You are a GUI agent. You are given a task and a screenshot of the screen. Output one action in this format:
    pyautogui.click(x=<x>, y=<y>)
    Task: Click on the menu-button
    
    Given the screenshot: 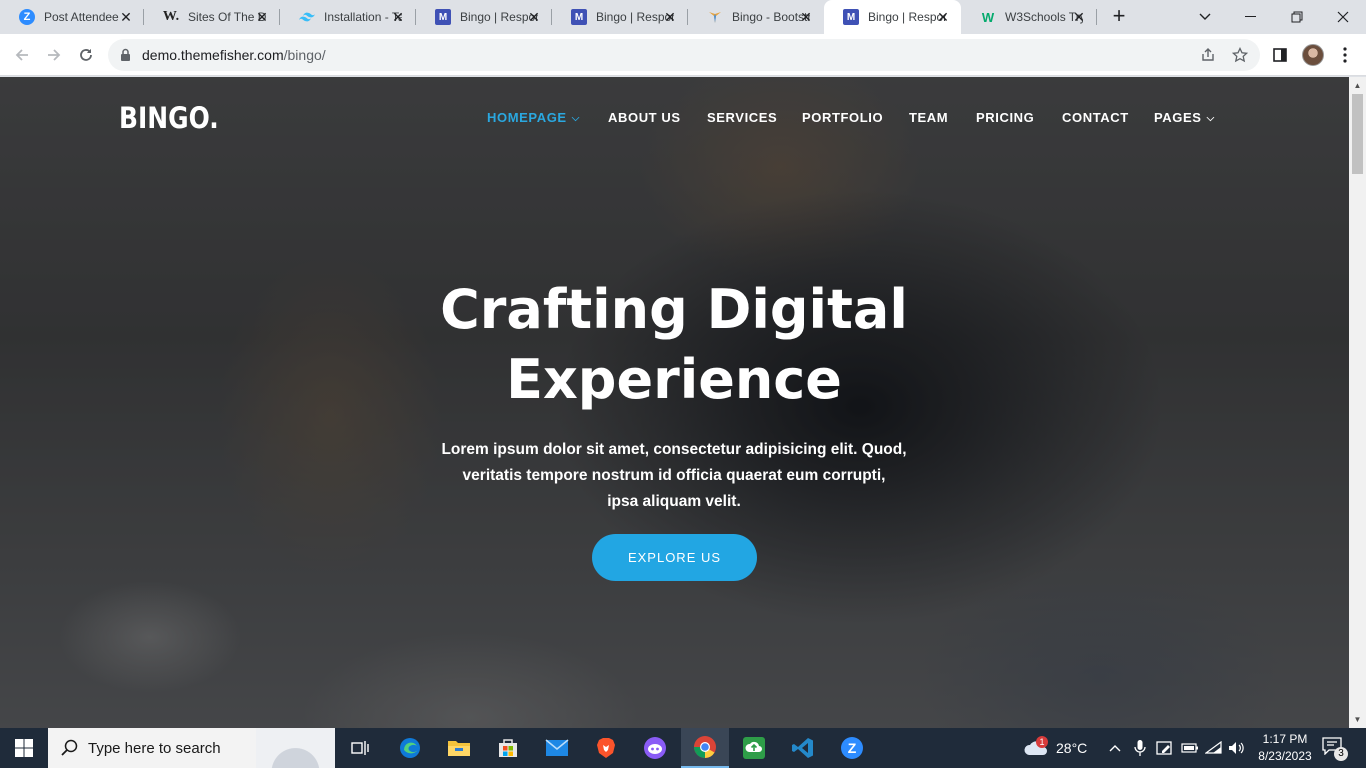 What is the action you would take?
    pyautogui.click(x=1345, y=55)
    